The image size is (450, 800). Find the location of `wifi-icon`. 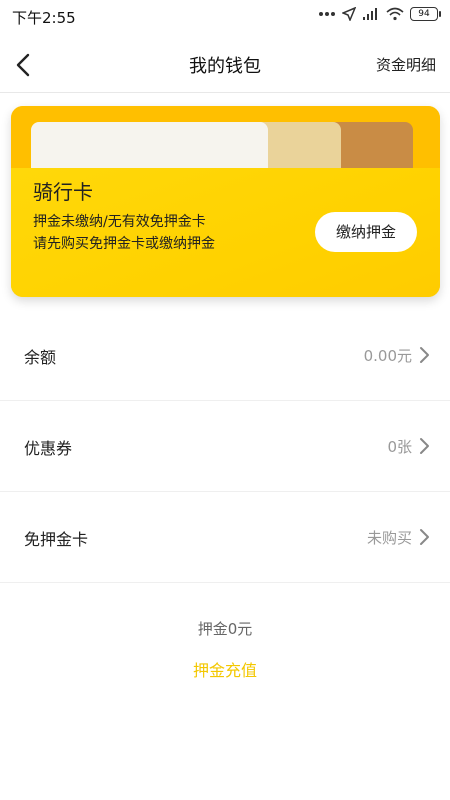

wifi-icon is located at coordinates (395, 14).